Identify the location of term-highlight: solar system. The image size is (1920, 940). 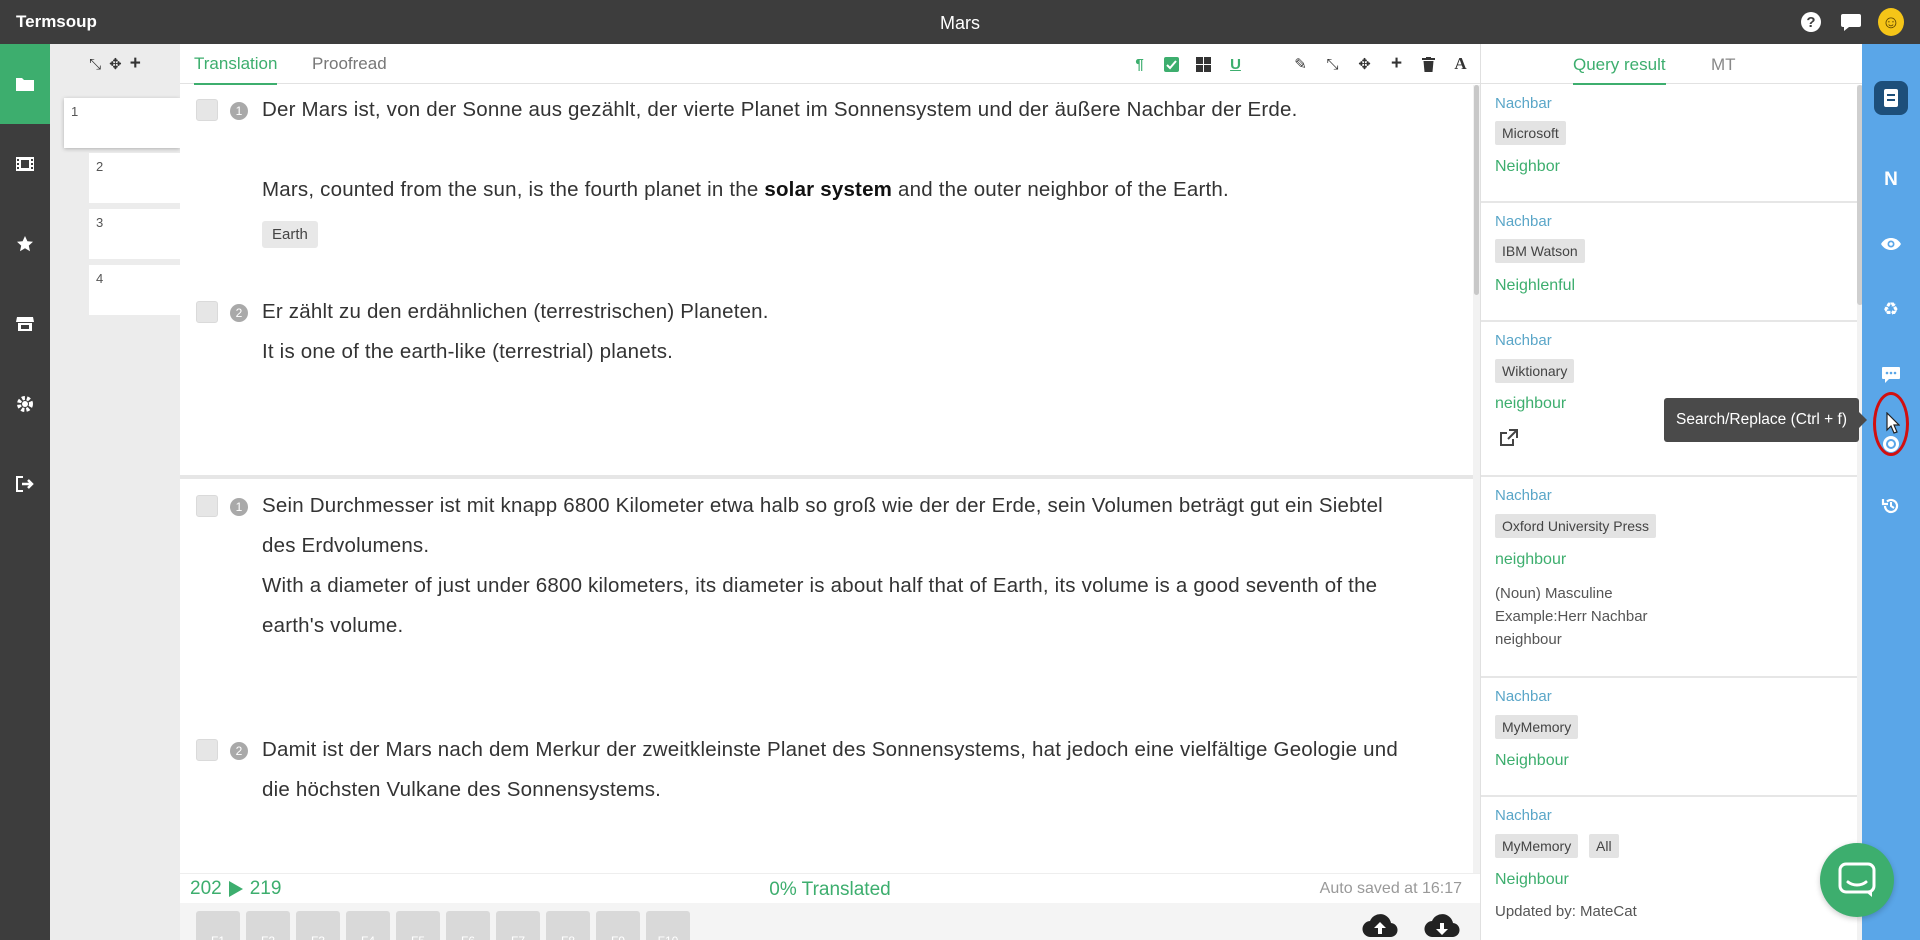
(828, 189).